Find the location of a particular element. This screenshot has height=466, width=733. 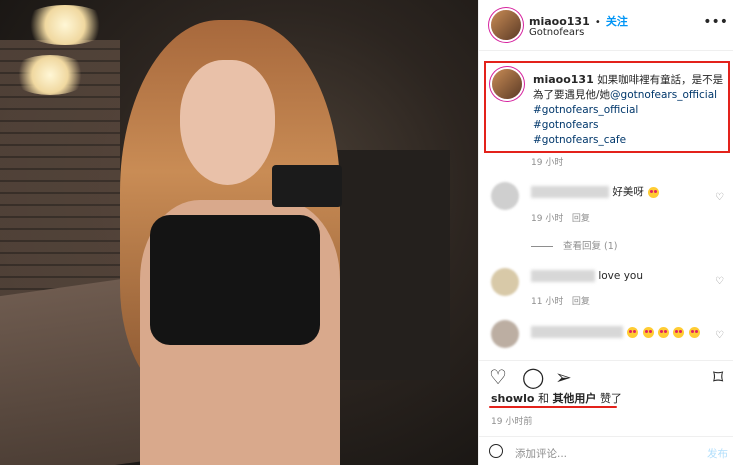

comment-time: 19 小时 is located at coordinates (547, 219).